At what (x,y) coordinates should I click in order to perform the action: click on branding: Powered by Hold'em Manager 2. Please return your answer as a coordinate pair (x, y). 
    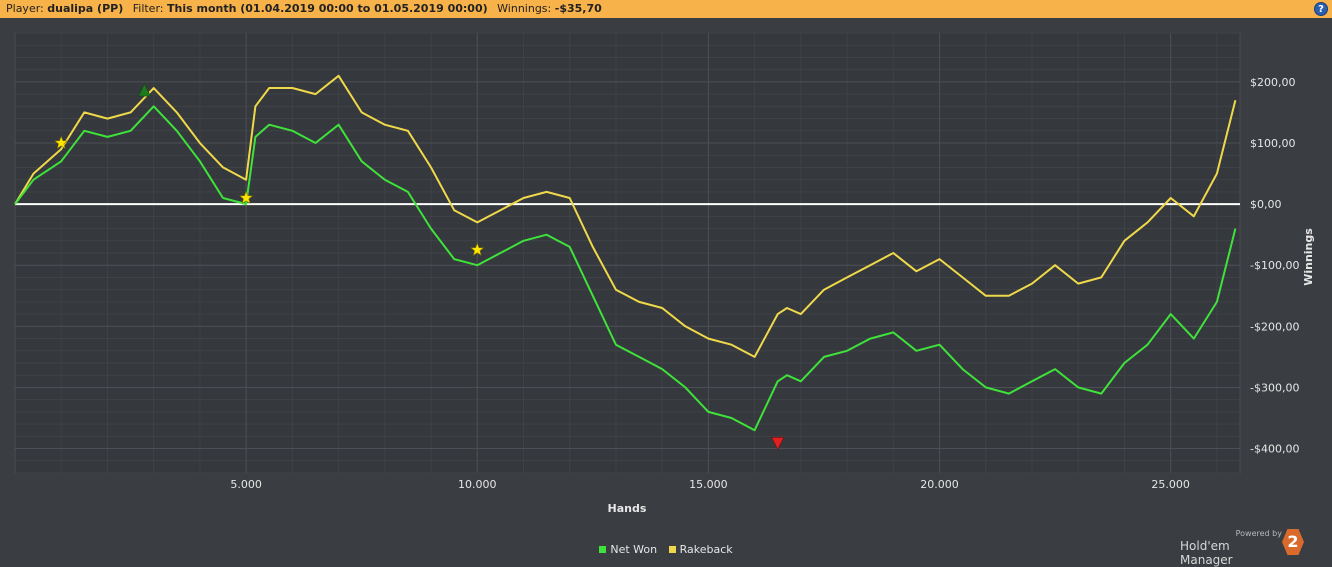
    Looking at the image, I should click on (1250, 548).